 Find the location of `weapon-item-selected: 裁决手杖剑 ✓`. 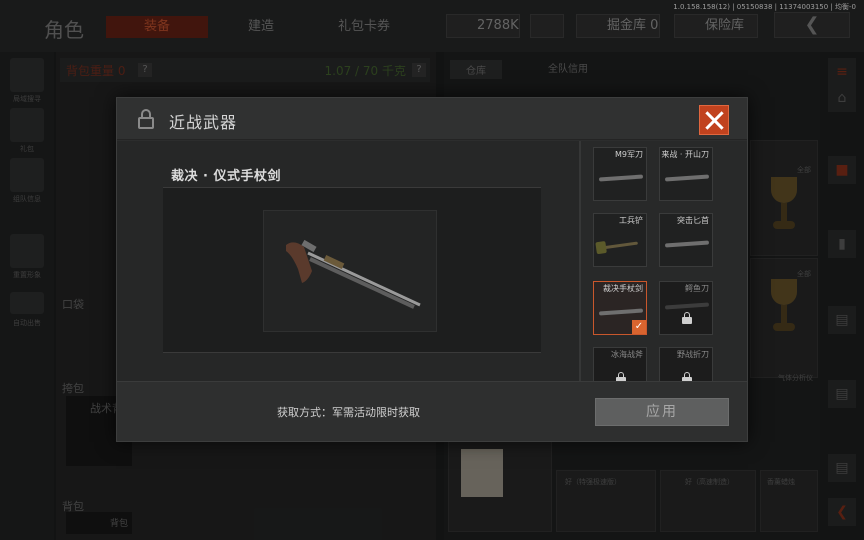

weapon-item-selected: 裁决手杖剑 ✓ is located at coordinates (620, 308).